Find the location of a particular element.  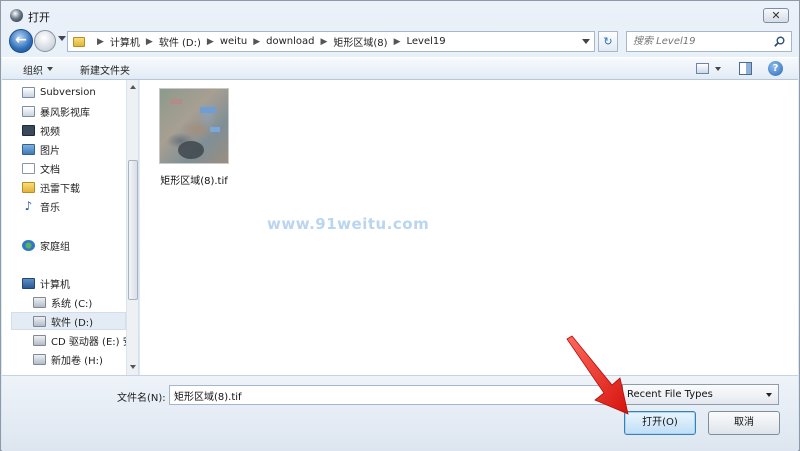

breadcrumb-weitu: weitu is located at coordinates (233, 41).